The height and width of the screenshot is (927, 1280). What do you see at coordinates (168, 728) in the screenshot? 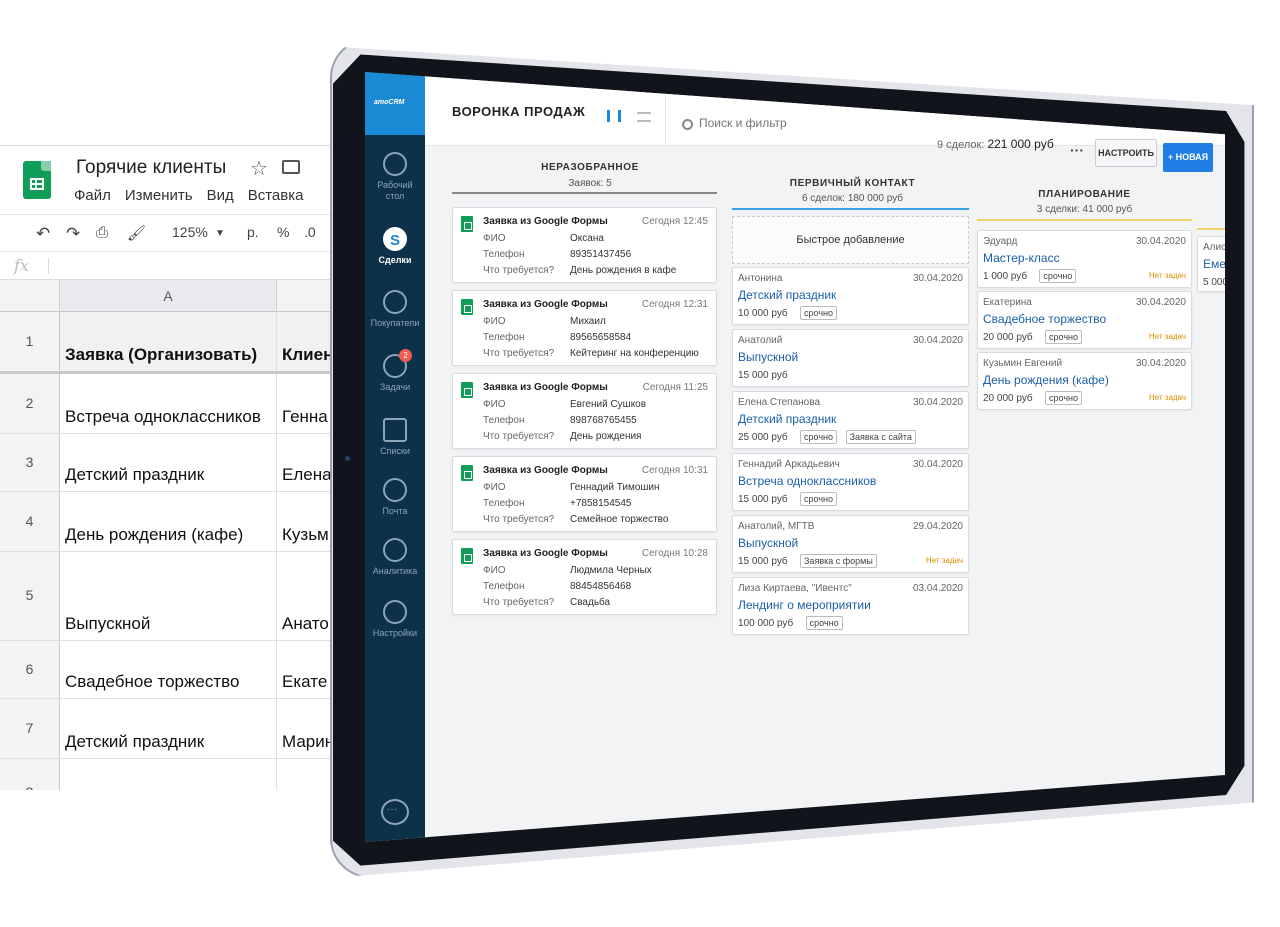
I see `table-cell: Детский праздник` at bounding box center [168, 728].